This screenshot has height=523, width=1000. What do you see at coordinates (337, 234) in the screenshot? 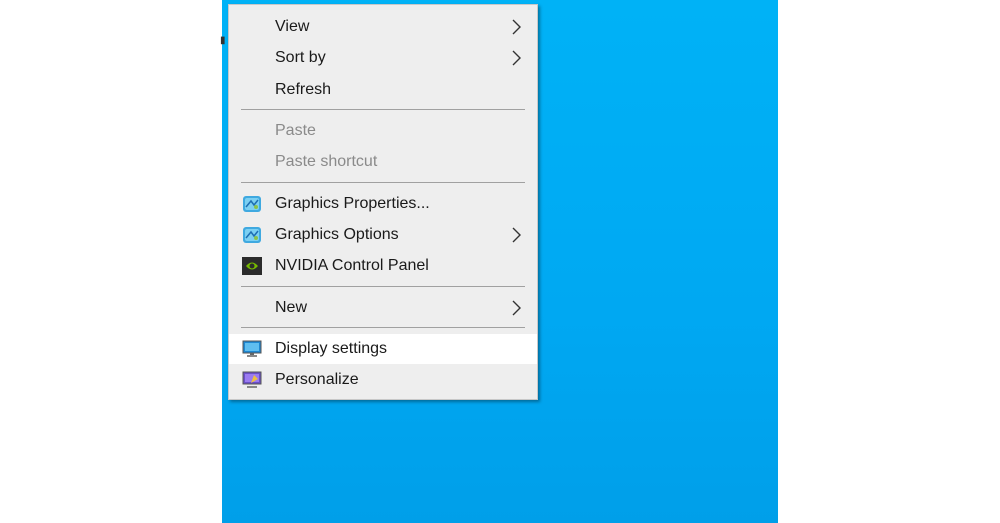
I see `menu-item-label: Graphics Options` at bounding box center [337, 234].